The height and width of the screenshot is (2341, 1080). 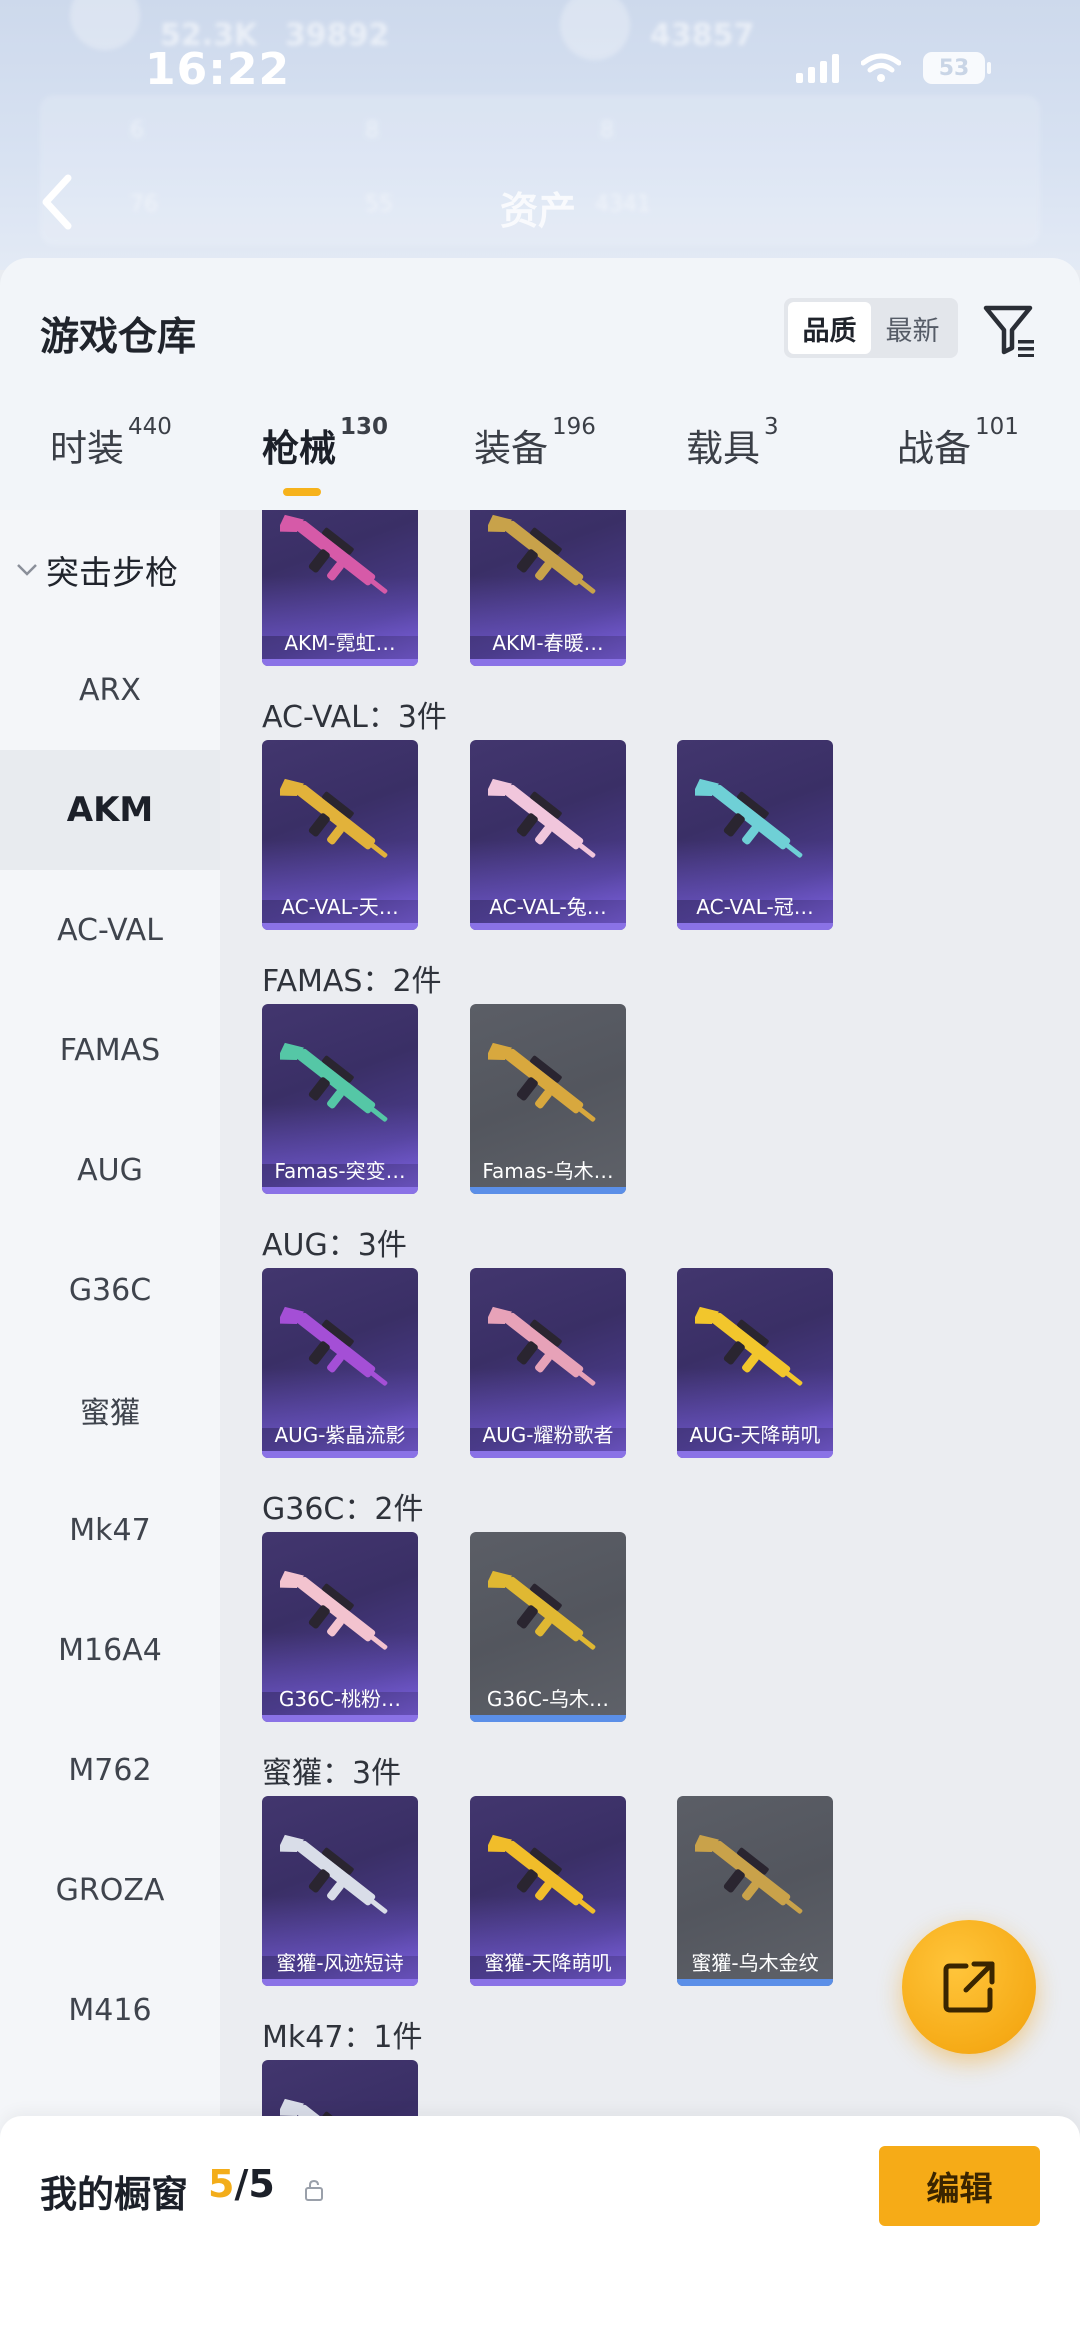 What do you see at coordinates (881, 67) in the screenshot?
I see `wifi-icon` at bounding box center [881, 67].